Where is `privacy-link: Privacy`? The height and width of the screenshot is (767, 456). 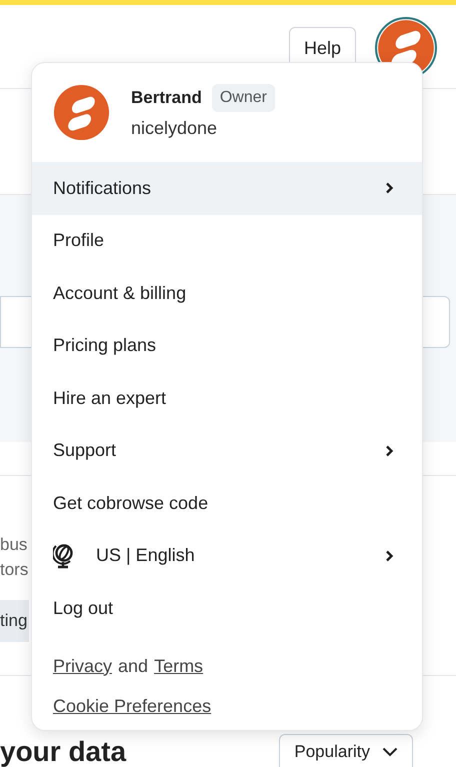 privacy-link: Privacy is located at coordinates (82, 666).